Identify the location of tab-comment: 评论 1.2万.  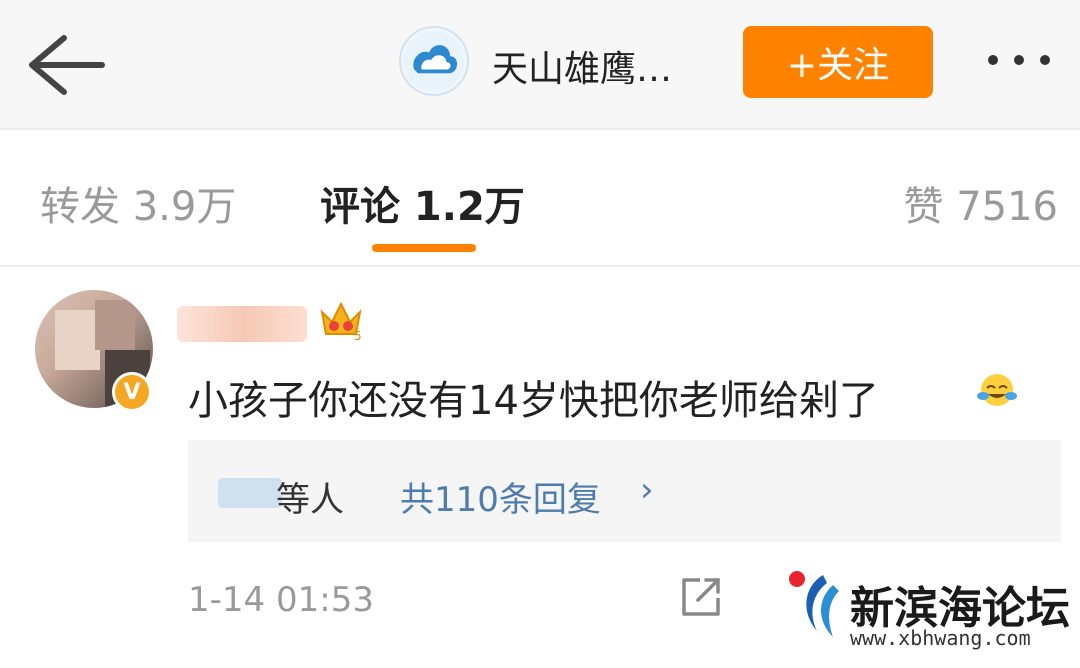
(422, 203).